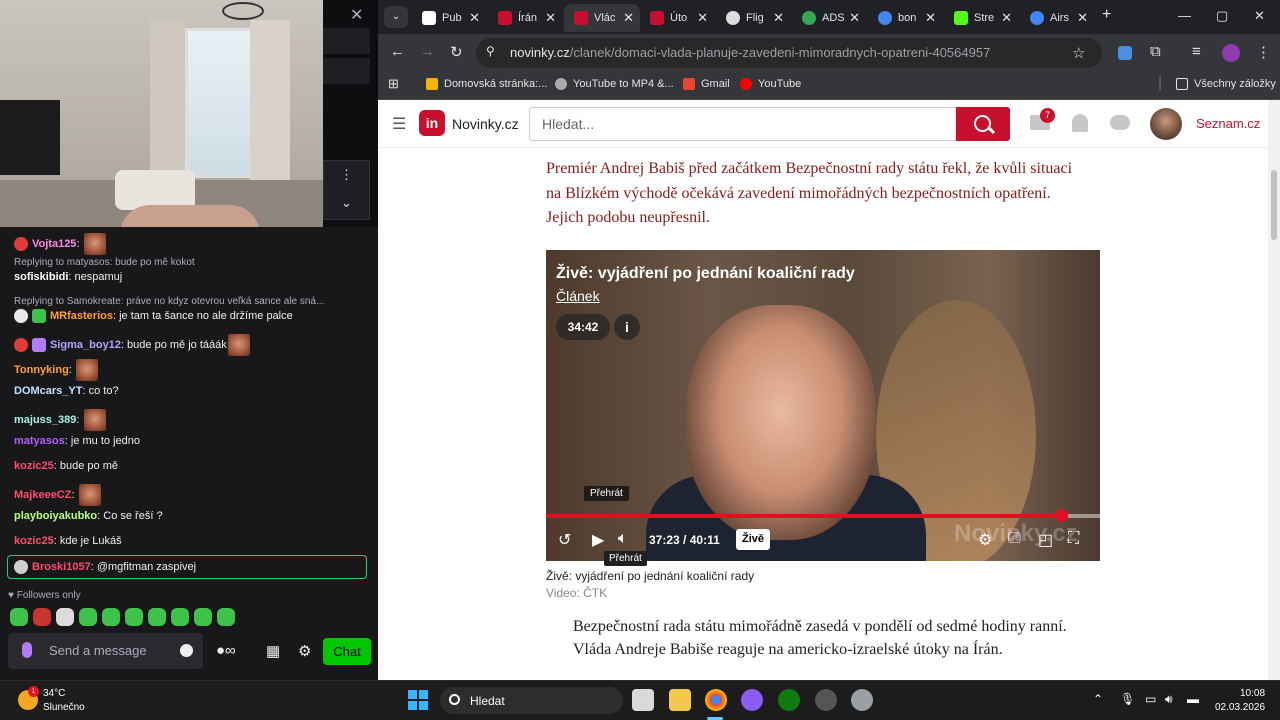 This screenshot has width=1280, height=720. I want to click on cast-icon: ⎚, so click(1014, 539).